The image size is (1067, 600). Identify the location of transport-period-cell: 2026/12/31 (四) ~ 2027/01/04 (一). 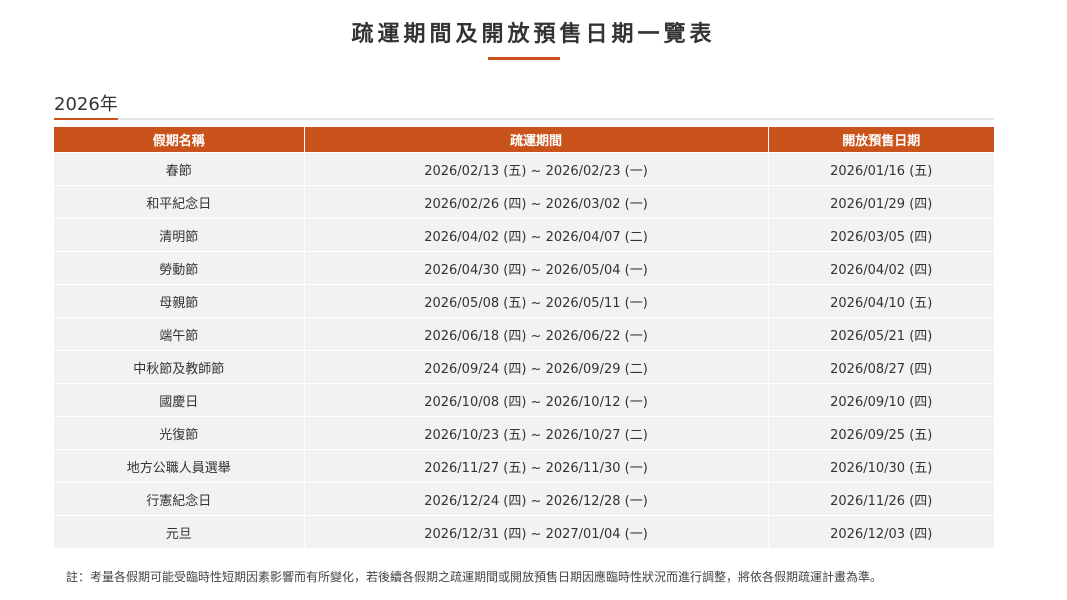
(536, 531).